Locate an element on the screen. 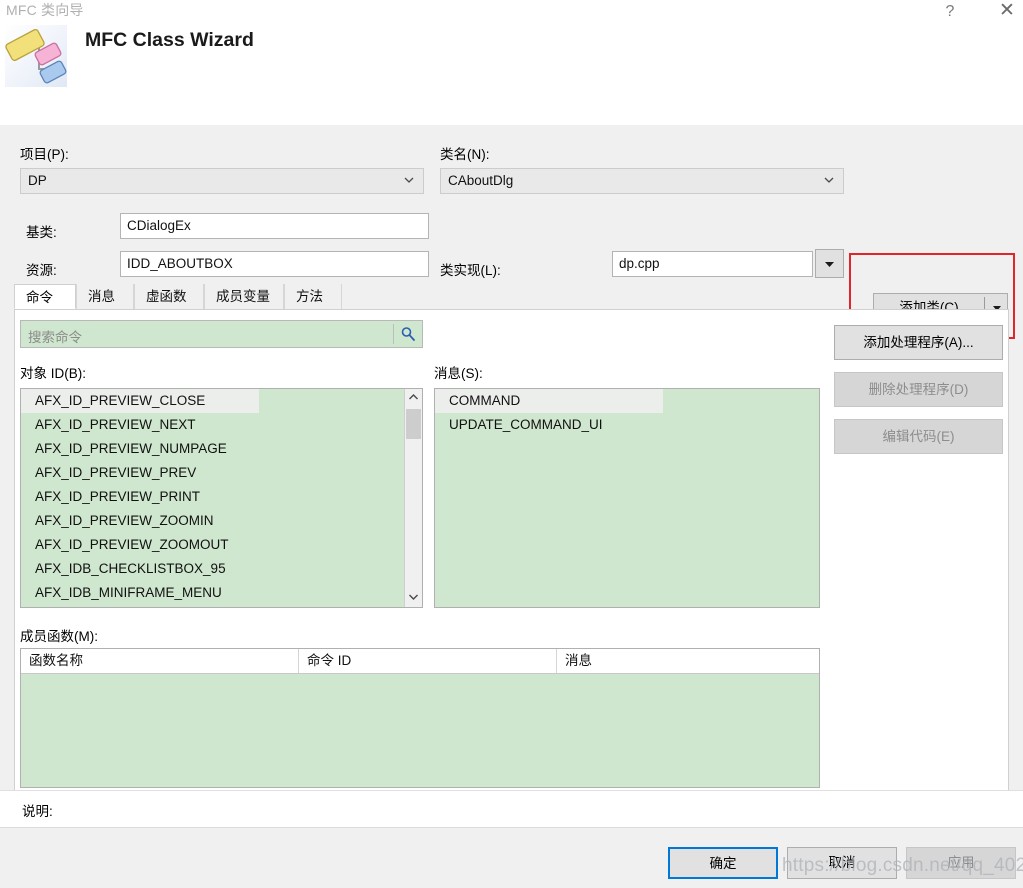 This screenshot has width=1023, height=888. help-button: ? is located at coordinates (950, 12).